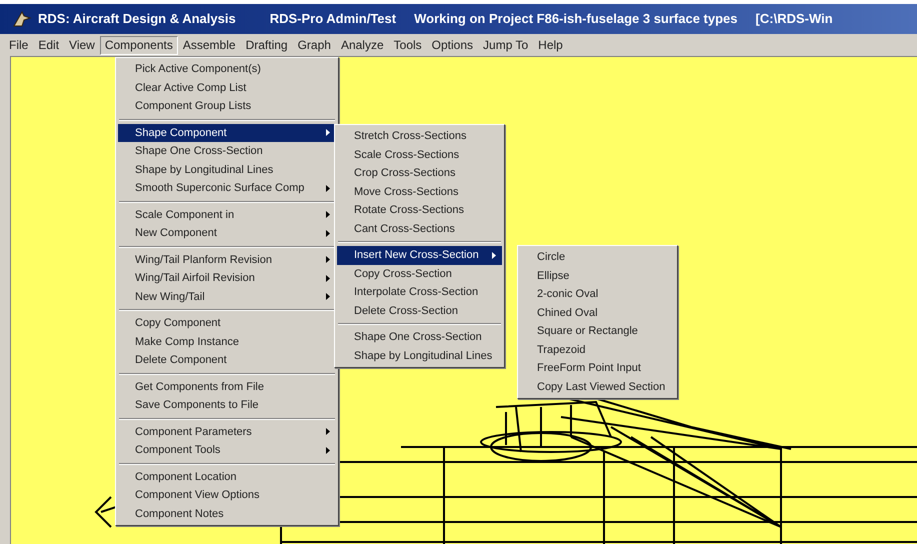 The height and width of the screenshot is (544, 917). I want to click on menu-item: Copy Component, so click(227, 323).